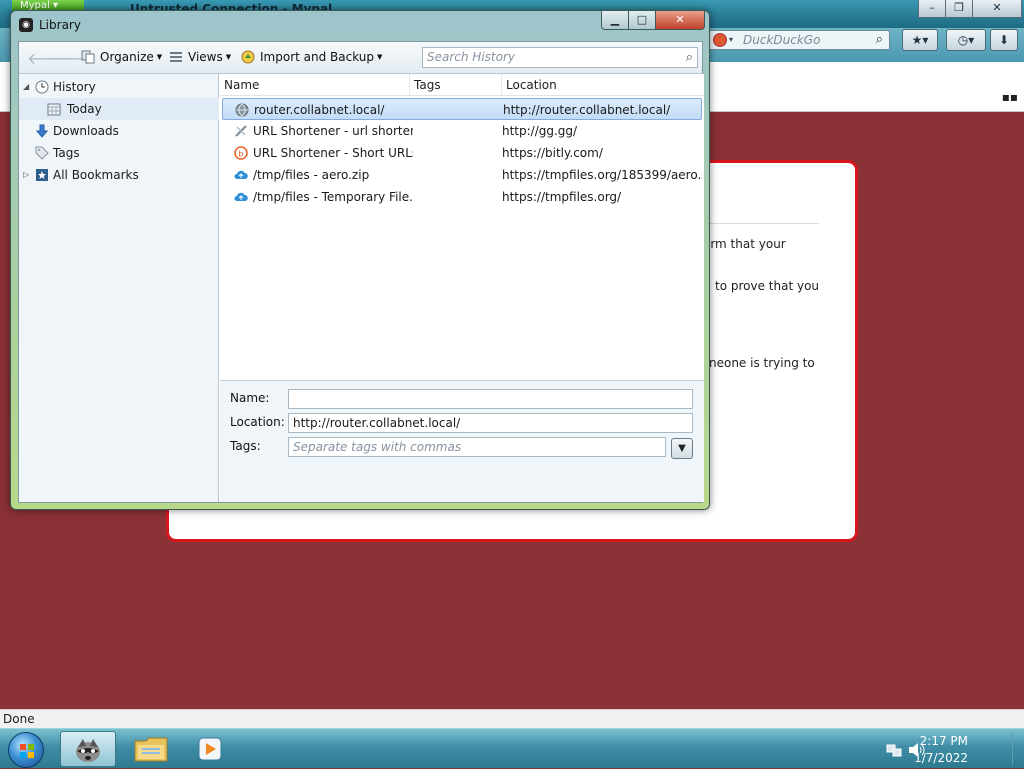 This screenshot has height=769, width=1024. What do you see at coordinates (176, 57) in the screenshot?
I see `views-icon` at bounding box center [176, 57].